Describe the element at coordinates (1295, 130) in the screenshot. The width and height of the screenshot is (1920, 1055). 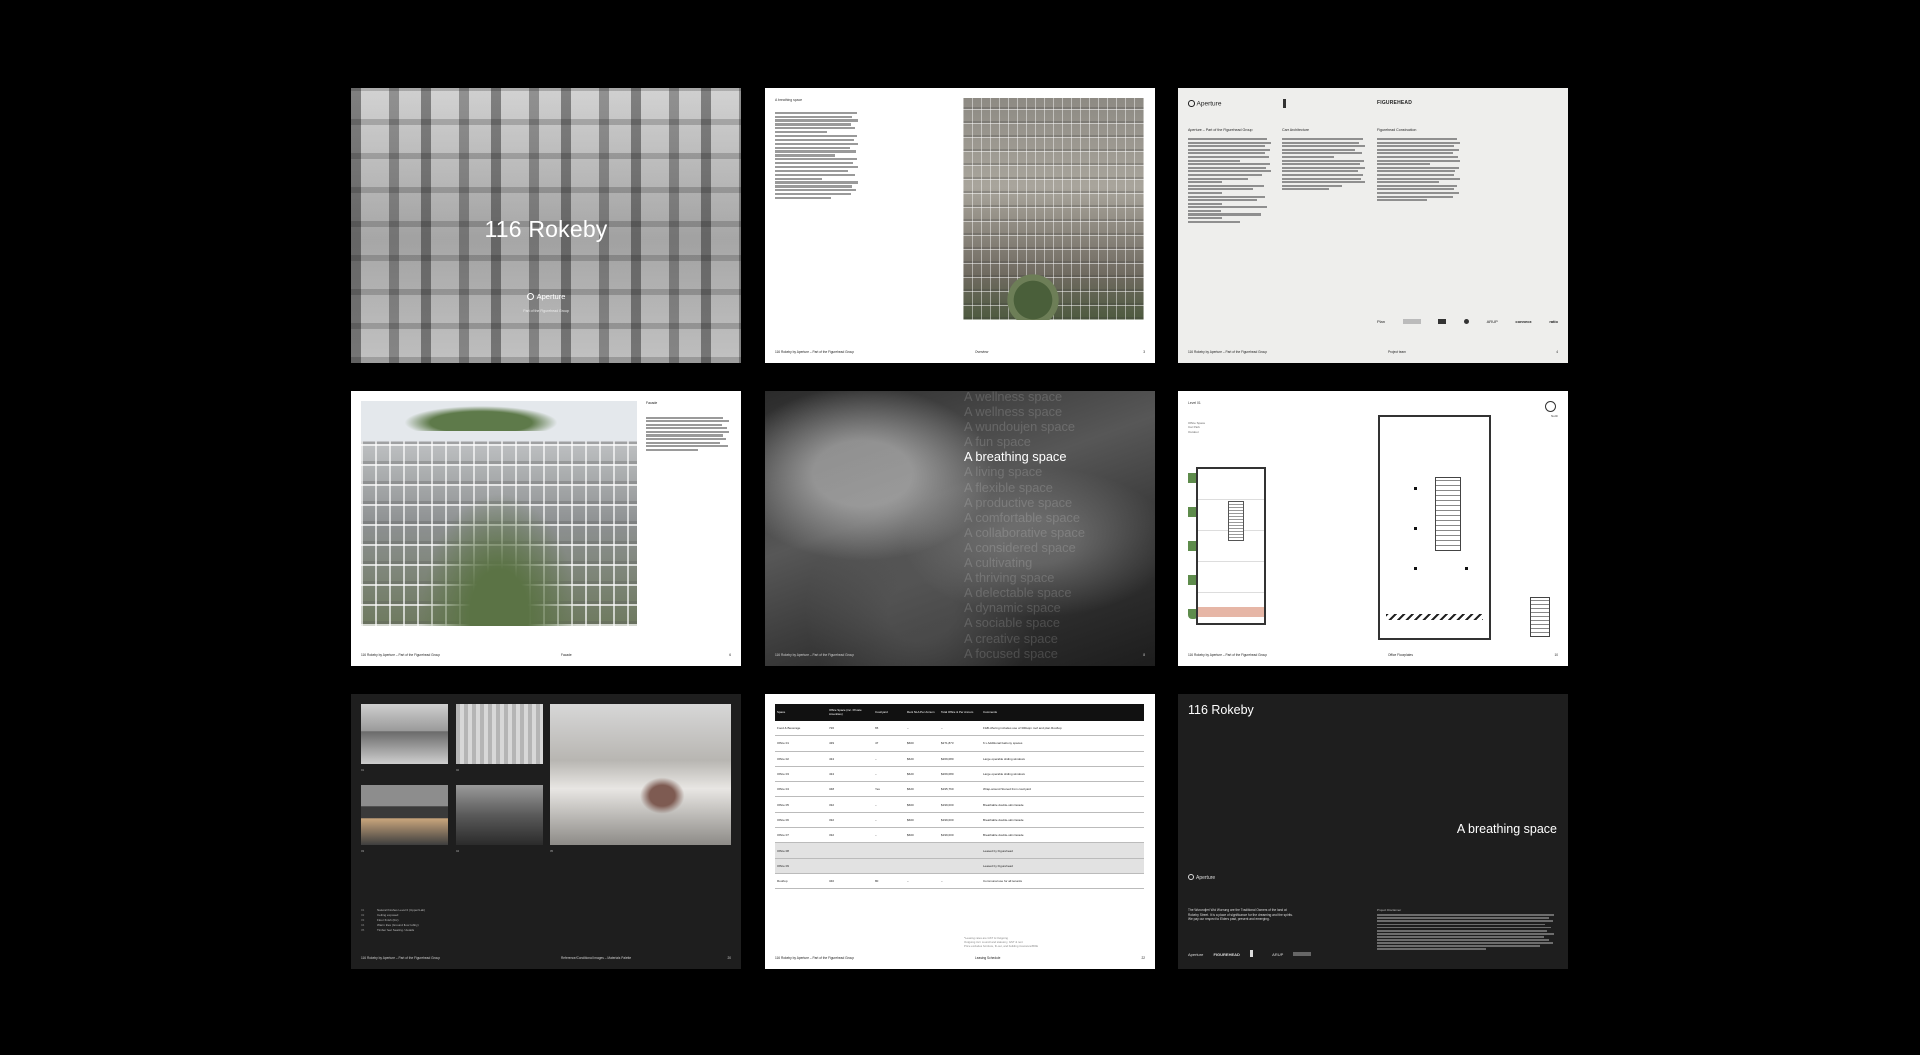
I see `column-title: Carr Architecture` at that location.